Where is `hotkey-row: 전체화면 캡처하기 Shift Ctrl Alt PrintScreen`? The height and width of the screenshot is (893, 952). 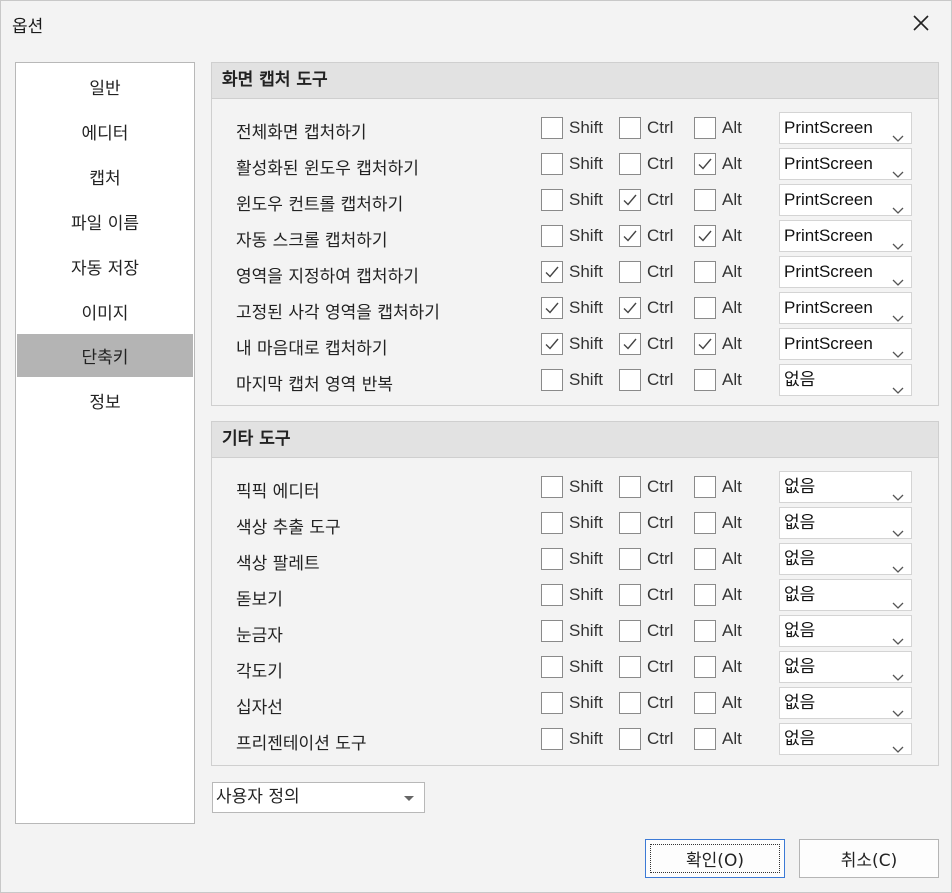
hotkey-row: 전체화면 캡처하기 Shift Ctrl Alt PrintScreen is located at coordinates (575, 129).